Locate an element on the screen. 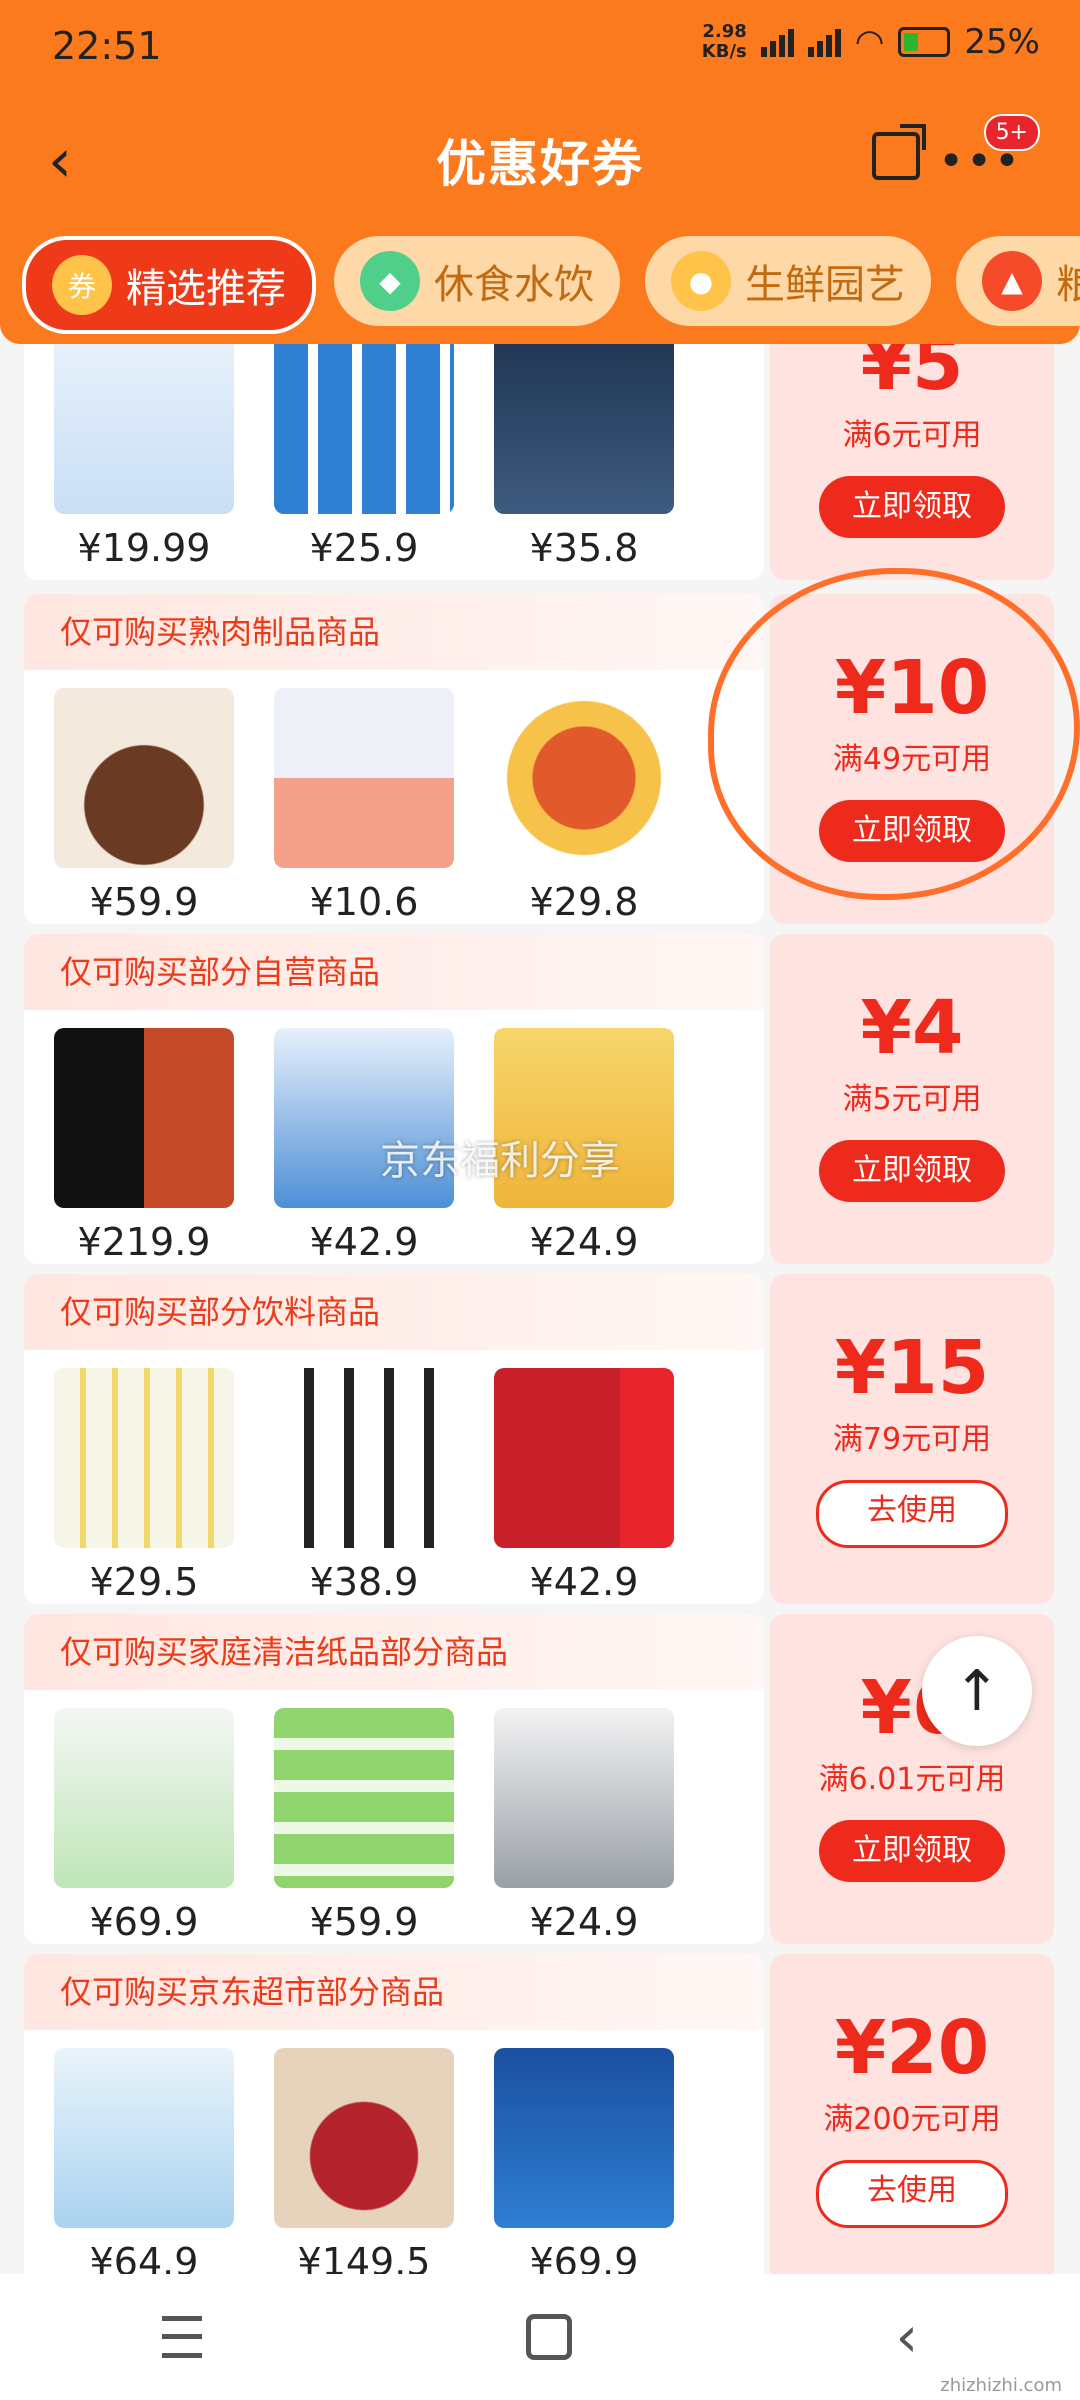 This screenshot has width=1080, height=2400. coupon-panel: ¥20 满200元可用 去使用 is located at coordinates (912, 2114).